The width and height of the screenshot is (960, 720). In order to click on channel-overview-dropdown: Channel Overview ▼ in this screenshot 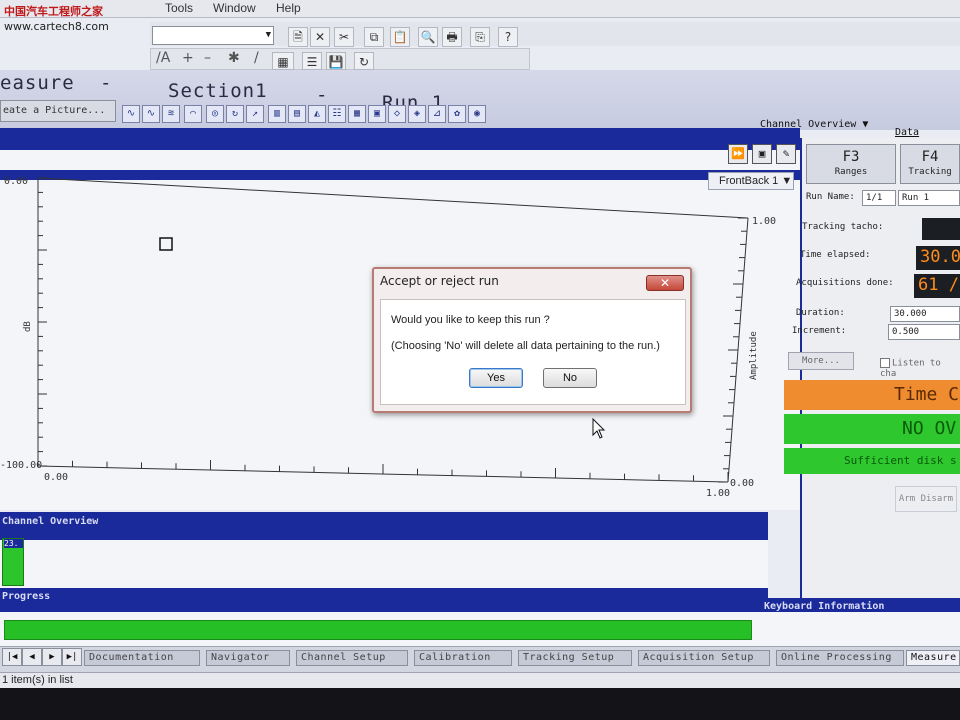, I will do `click(814, 124)`.